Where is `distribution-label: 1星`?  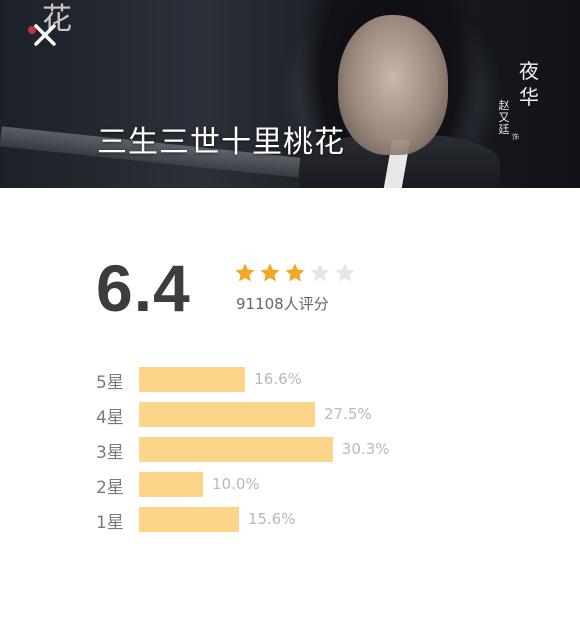
distribution-label: 1星 is located at coordinates (110, 523).